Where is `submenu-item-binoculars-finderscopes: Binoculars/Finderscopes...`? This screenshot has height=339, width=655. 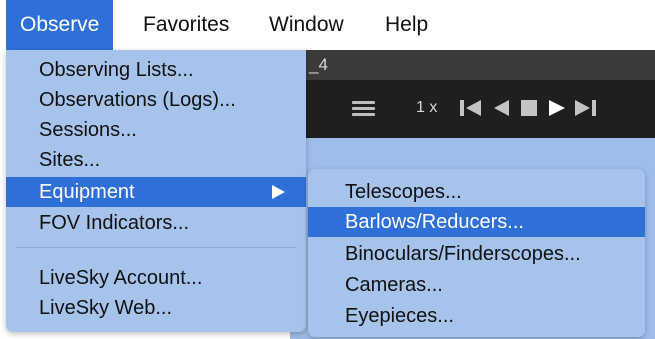
submenu-item-binoculars-finderscopes: Binoculars/Finderscopes... is located at coordinates (476, 254).